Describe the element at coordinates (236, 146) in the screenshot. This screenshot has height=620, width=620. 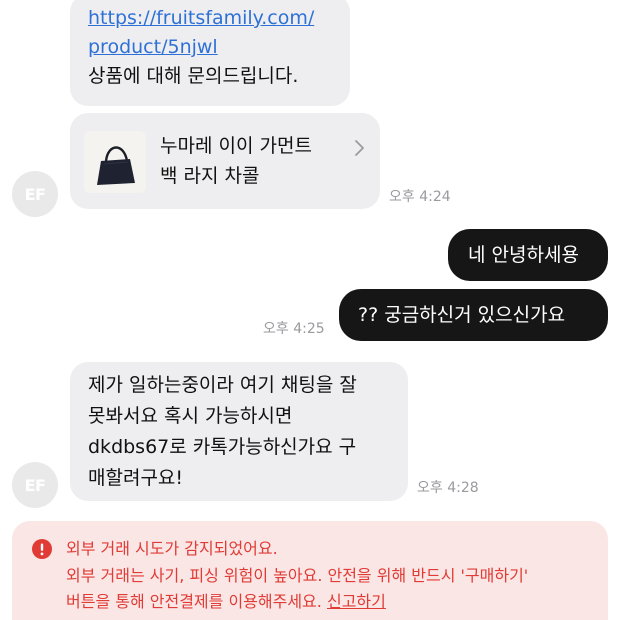
I see `product-name-line1: 누마레 이이 가먼트` at that location.